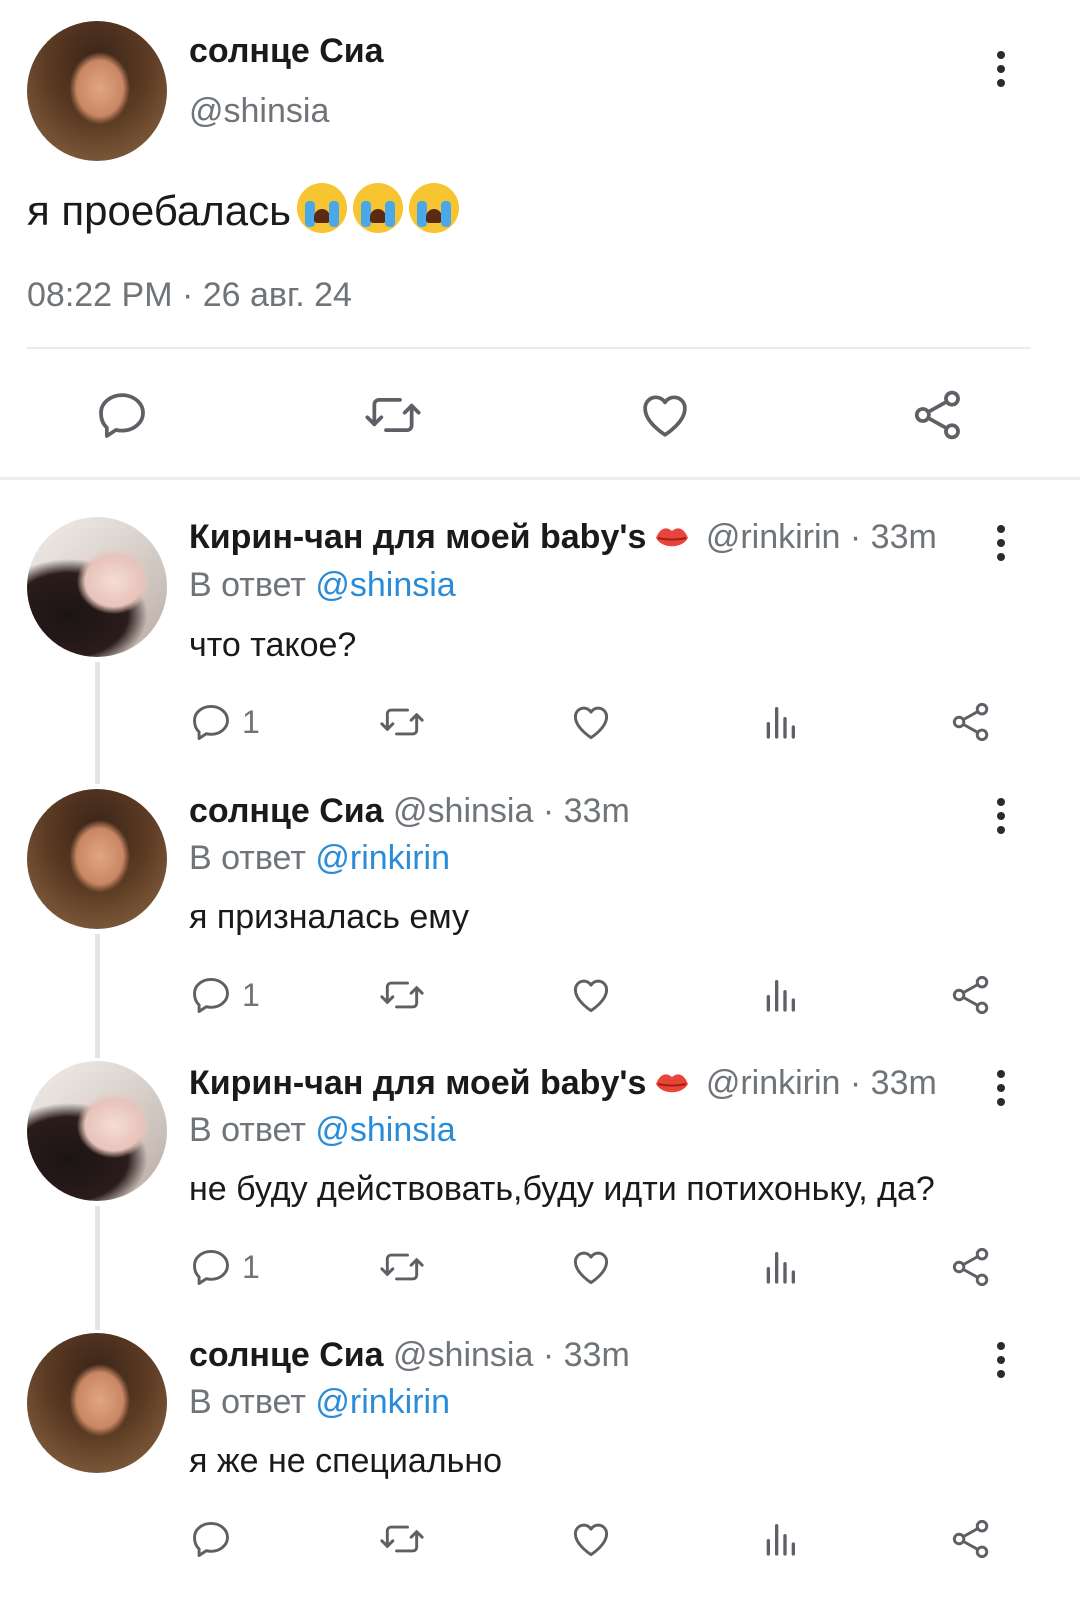 This screenshot has height=1600, width=1080. I want to click on main-tweet-text: я проебалась, so click(159, 210).